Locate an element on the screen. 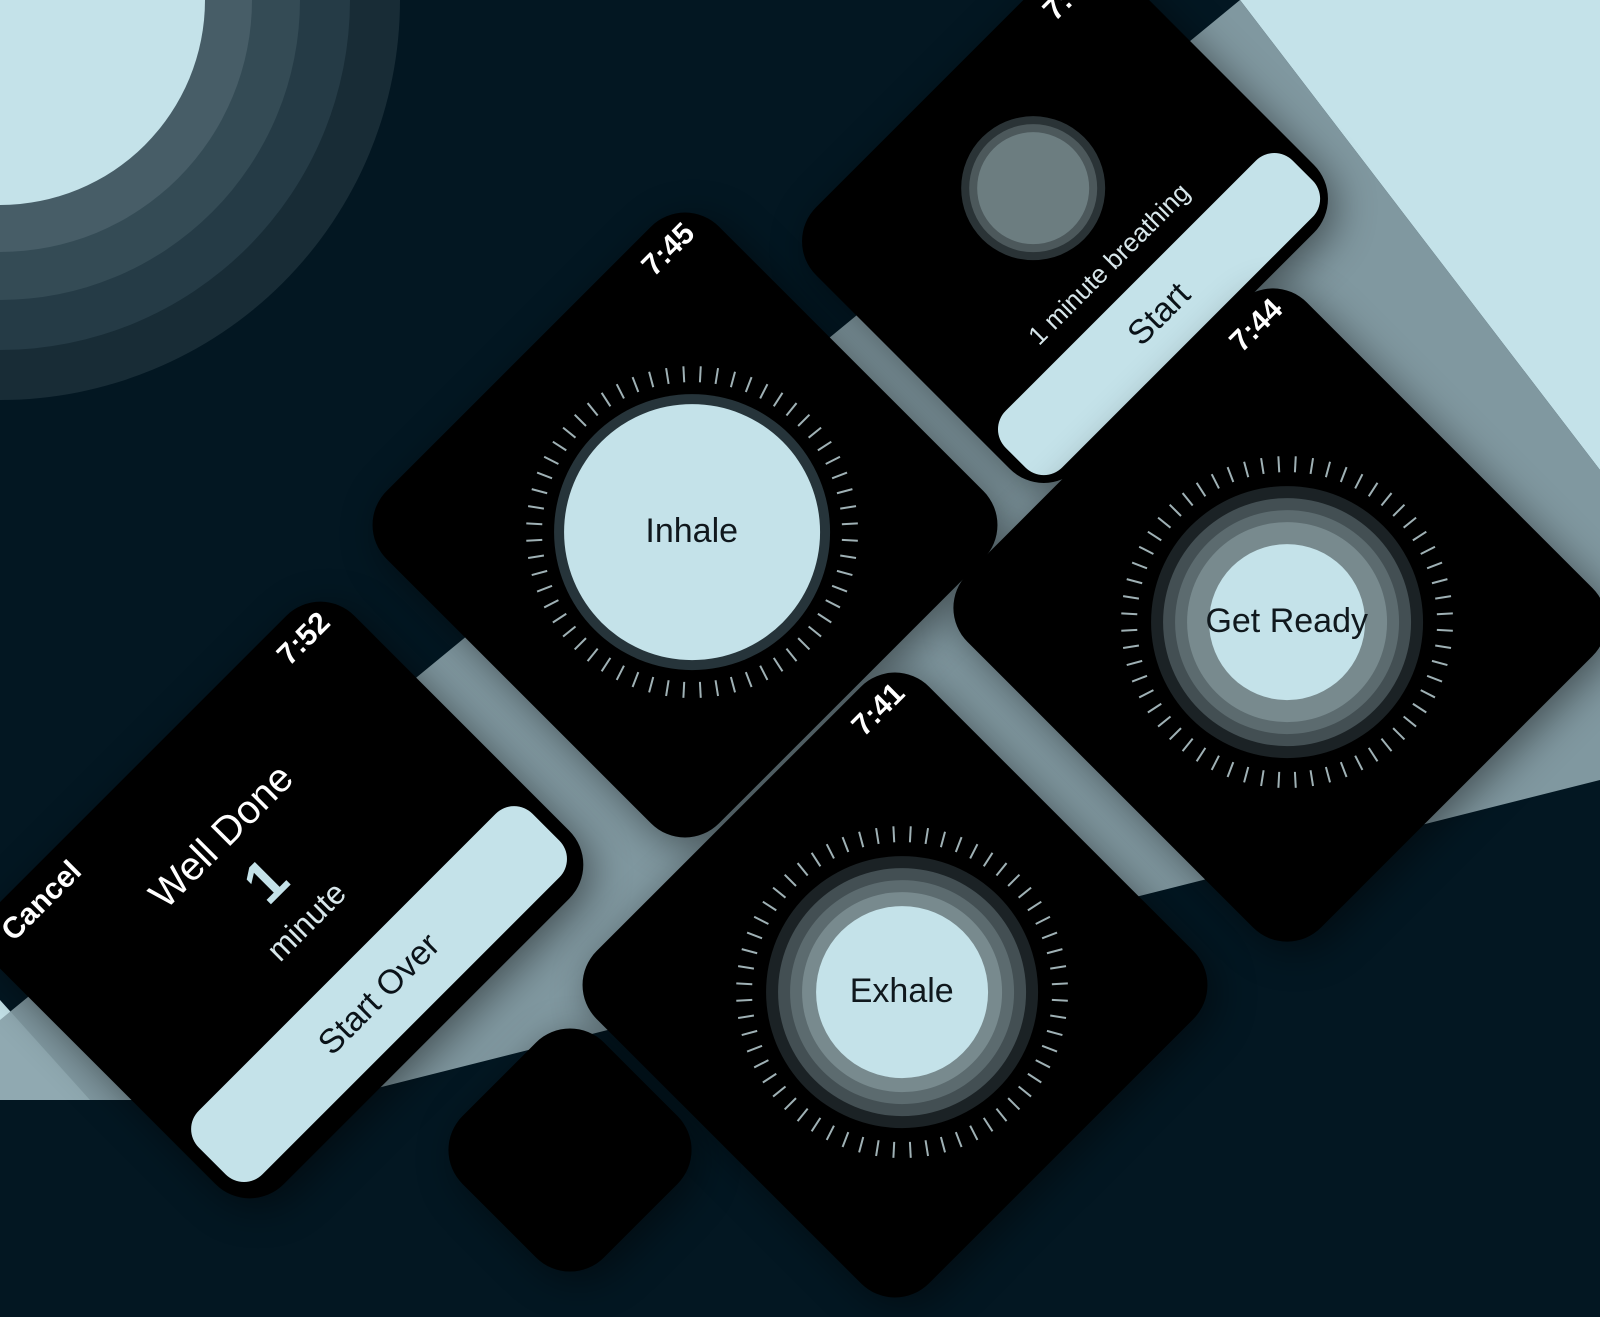  phase-label: Inhale is located at coordinates (692, 531).